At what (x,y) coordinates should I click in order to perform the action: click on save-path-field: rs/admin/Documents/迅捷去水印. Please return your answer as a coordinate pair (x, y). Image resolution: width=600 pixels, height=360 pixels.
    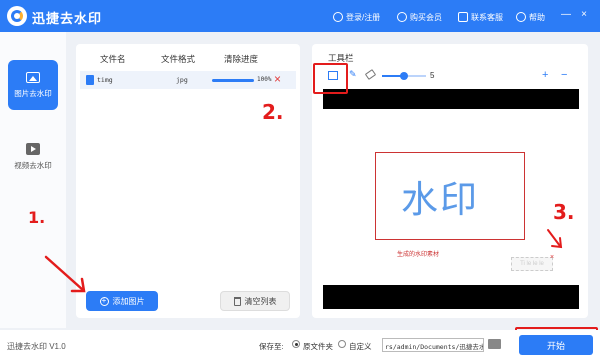
    Looking at the image, I should click on (433, 345).